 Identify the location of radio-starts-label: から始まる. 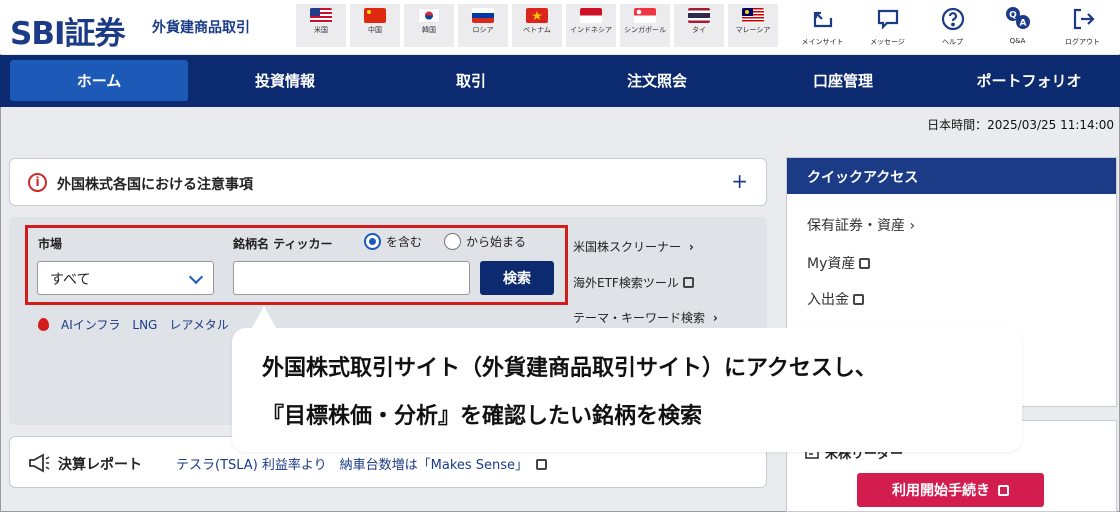
(496, 242).